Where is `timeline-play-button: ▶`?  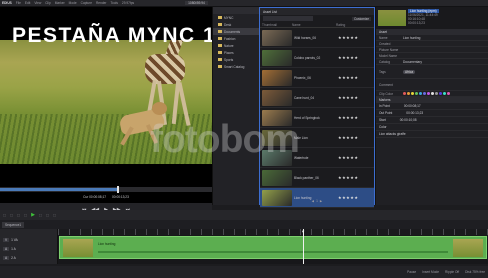 timeline-play-button: ▶ is located at coordinates (33, 215).